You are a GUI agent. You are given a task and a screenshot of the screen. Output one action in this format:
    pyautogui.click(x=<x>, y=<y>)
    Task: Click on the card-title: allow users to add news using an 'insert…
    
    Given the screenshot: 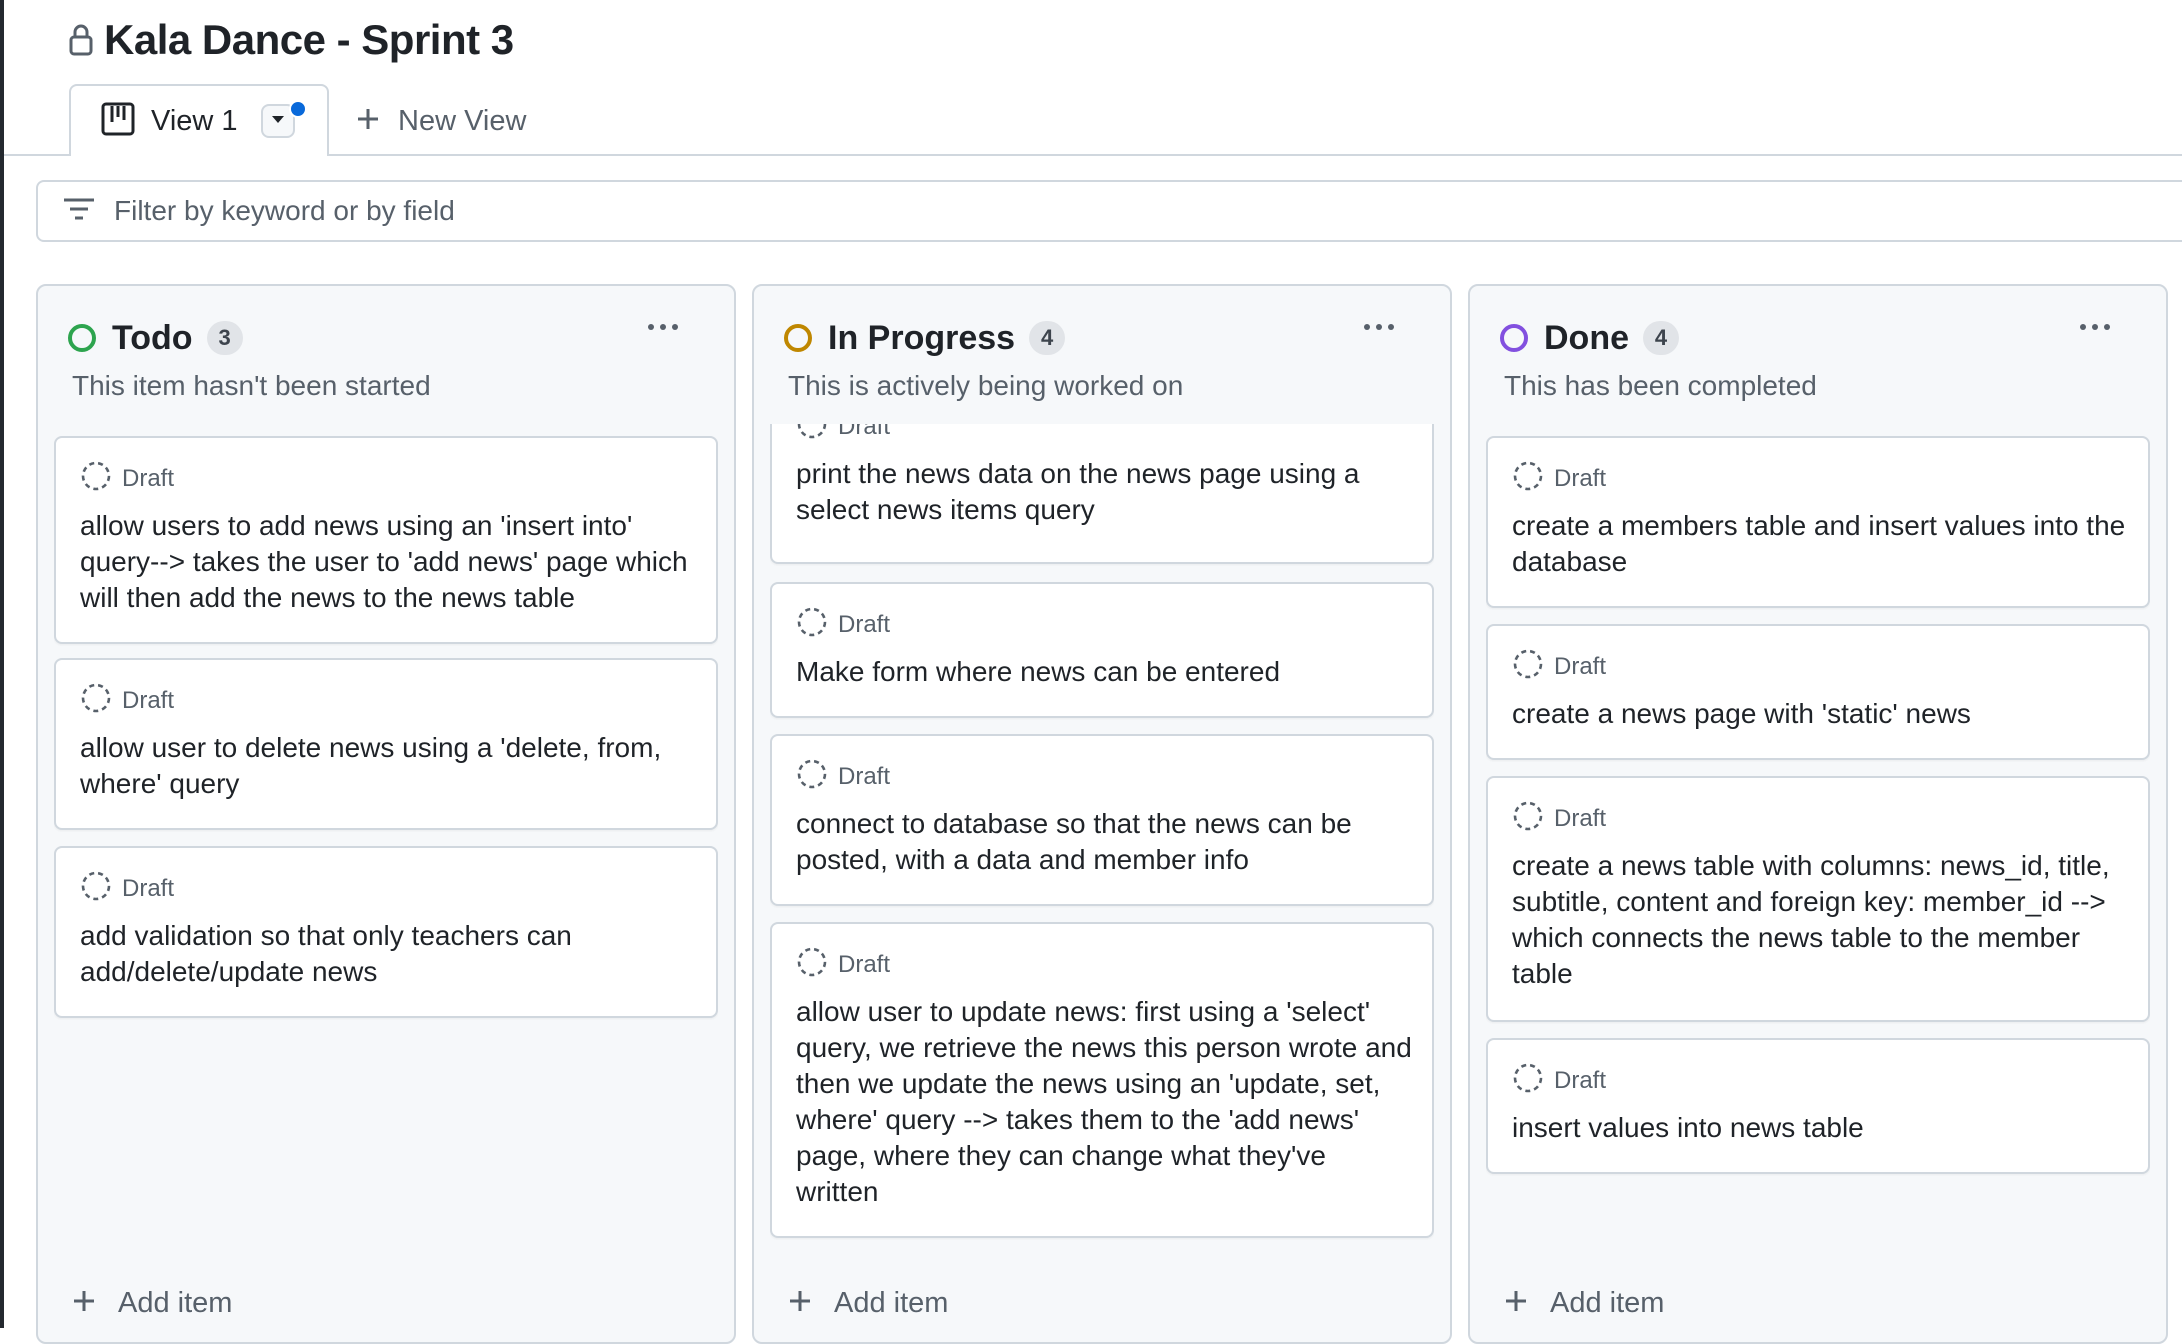 What is the action you would take?
    pyautogui.click(x=388, y=562)
    